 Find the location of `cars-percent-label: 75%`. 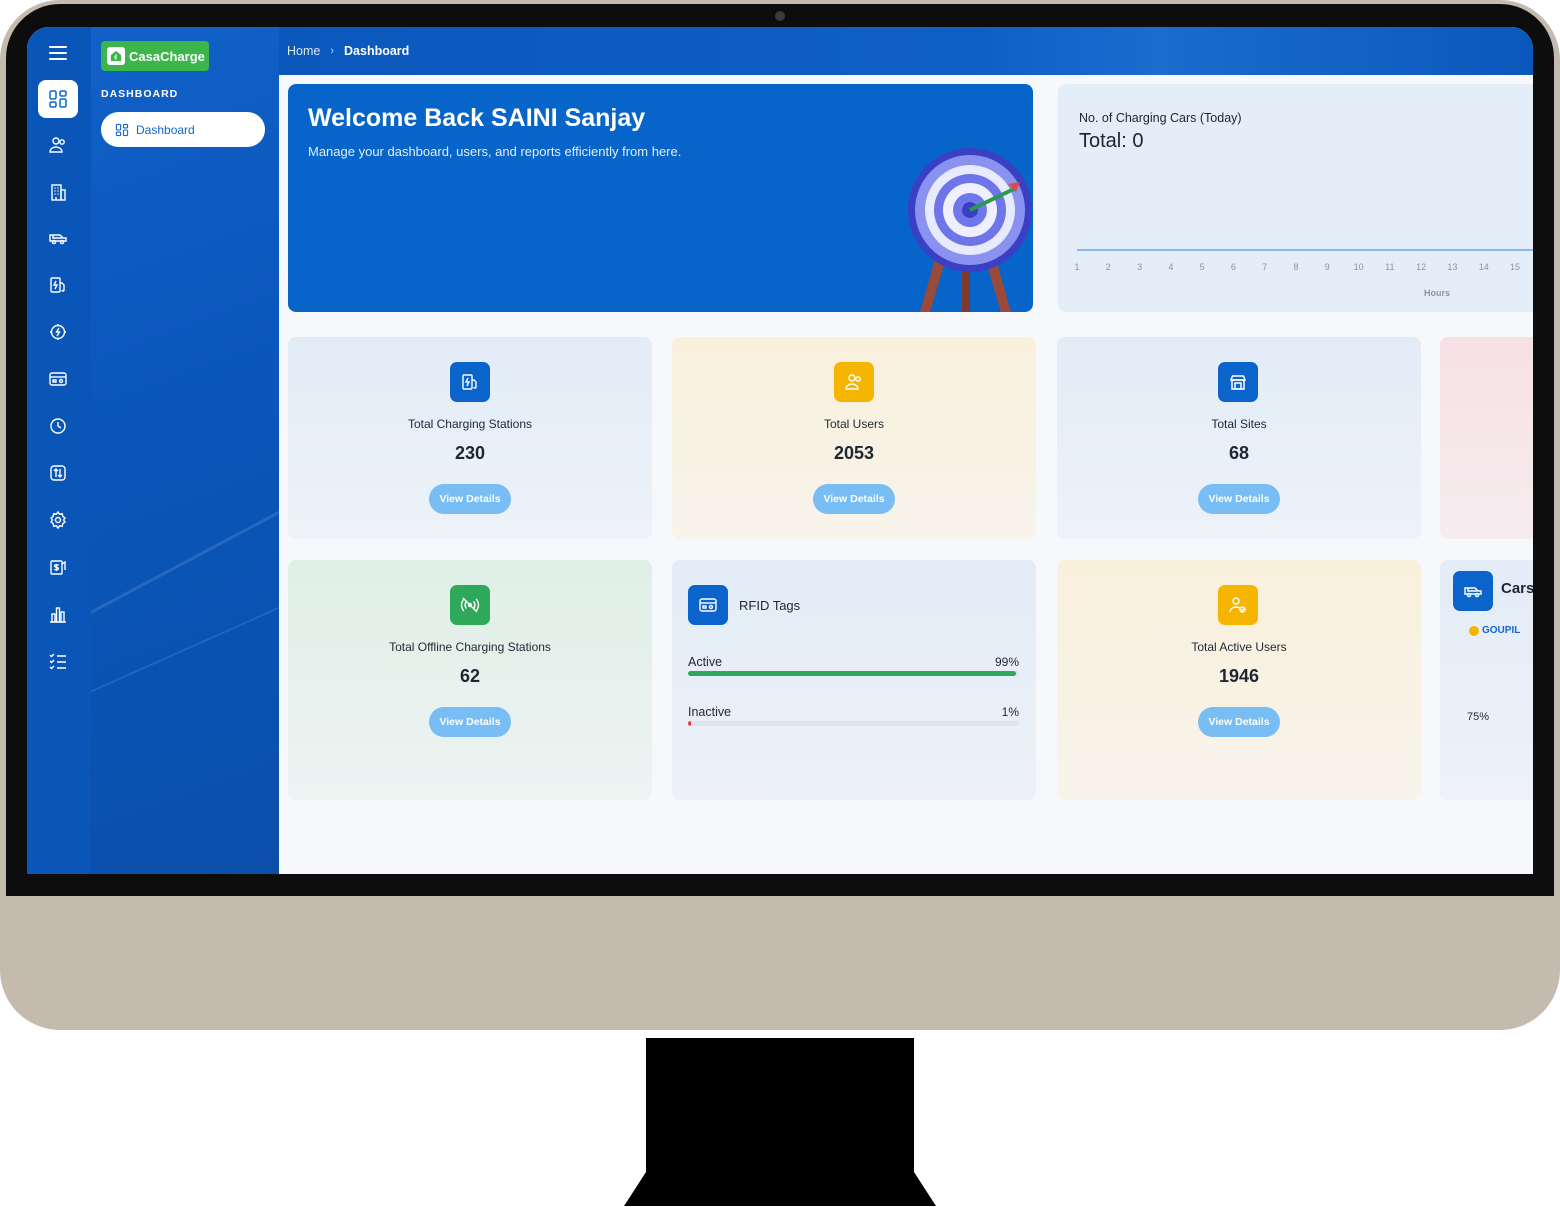

cars-percent-label: 75% is located at coordinates (1478, 717).